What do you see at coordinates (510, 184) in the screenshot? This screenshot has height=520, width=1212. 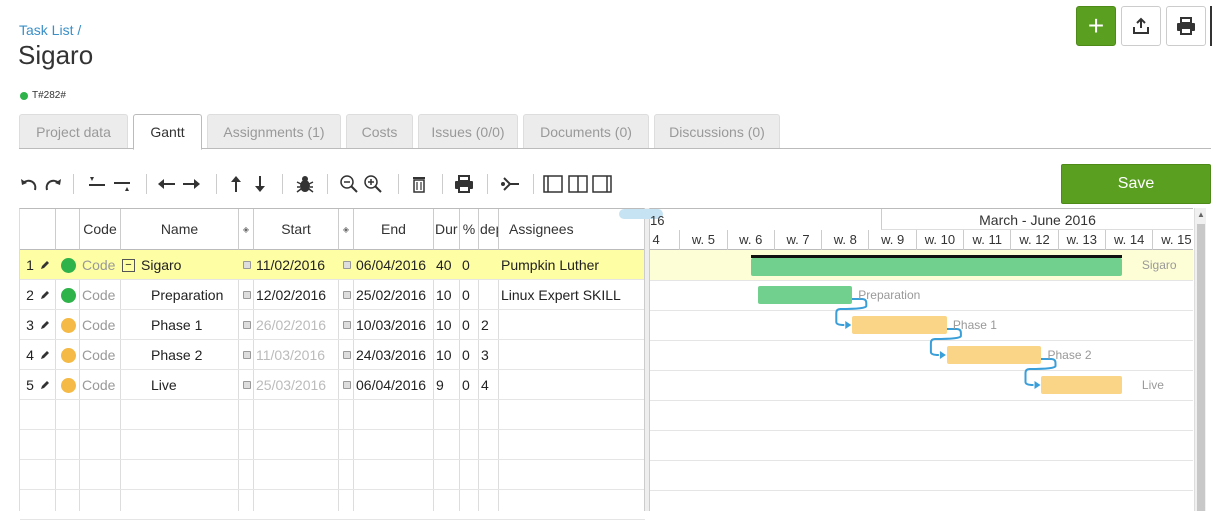 I see `critical-path-button` at bounding box center [510, 184].